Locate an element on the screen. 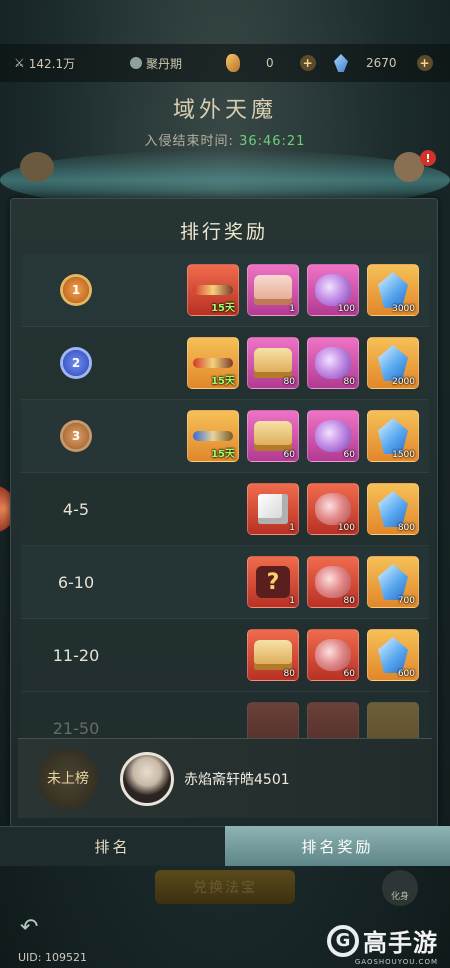 The image size is (450, 968). avatar-transform-button: 化身 is located at coordinates (400, 888).